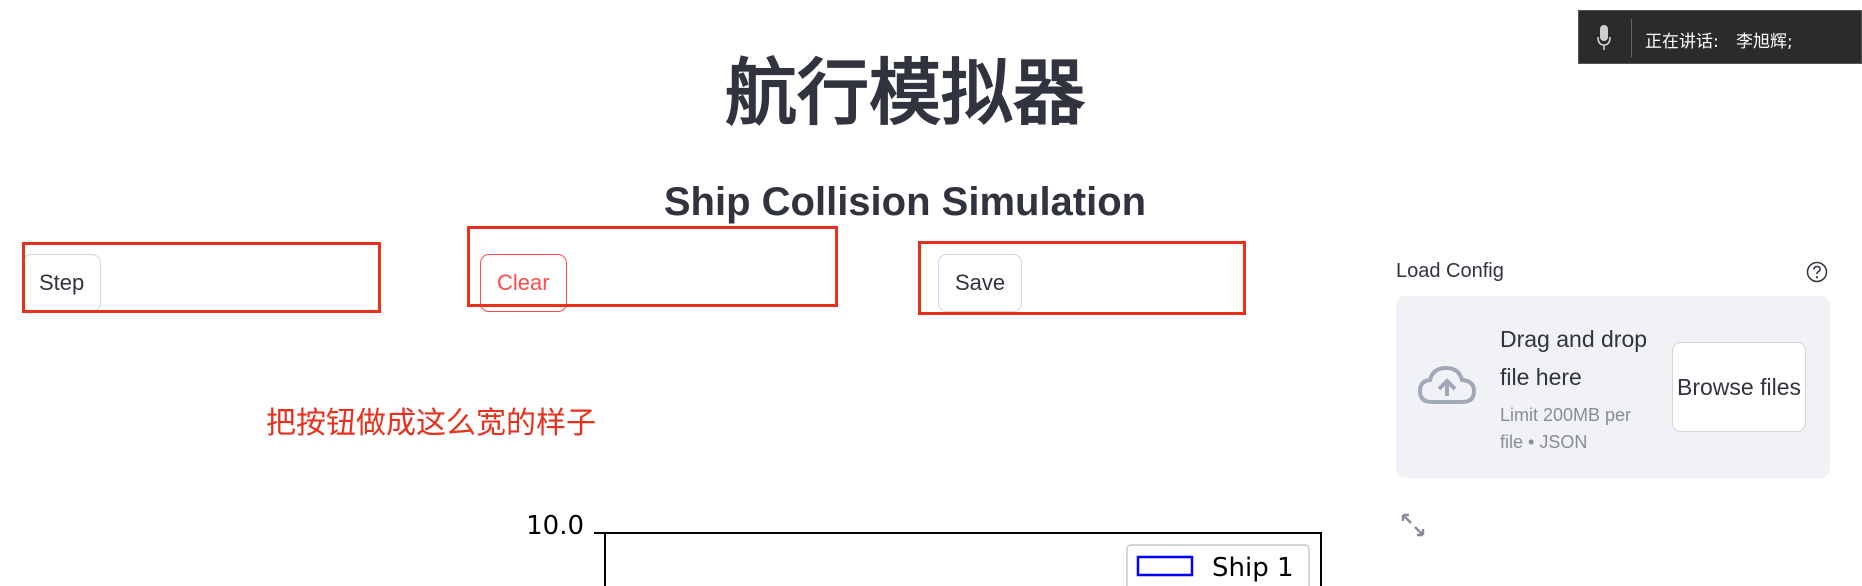 The height and width of the screenshot is (586, 1862). I want to click on uploader-label: Load Config, so click(1450, 271).